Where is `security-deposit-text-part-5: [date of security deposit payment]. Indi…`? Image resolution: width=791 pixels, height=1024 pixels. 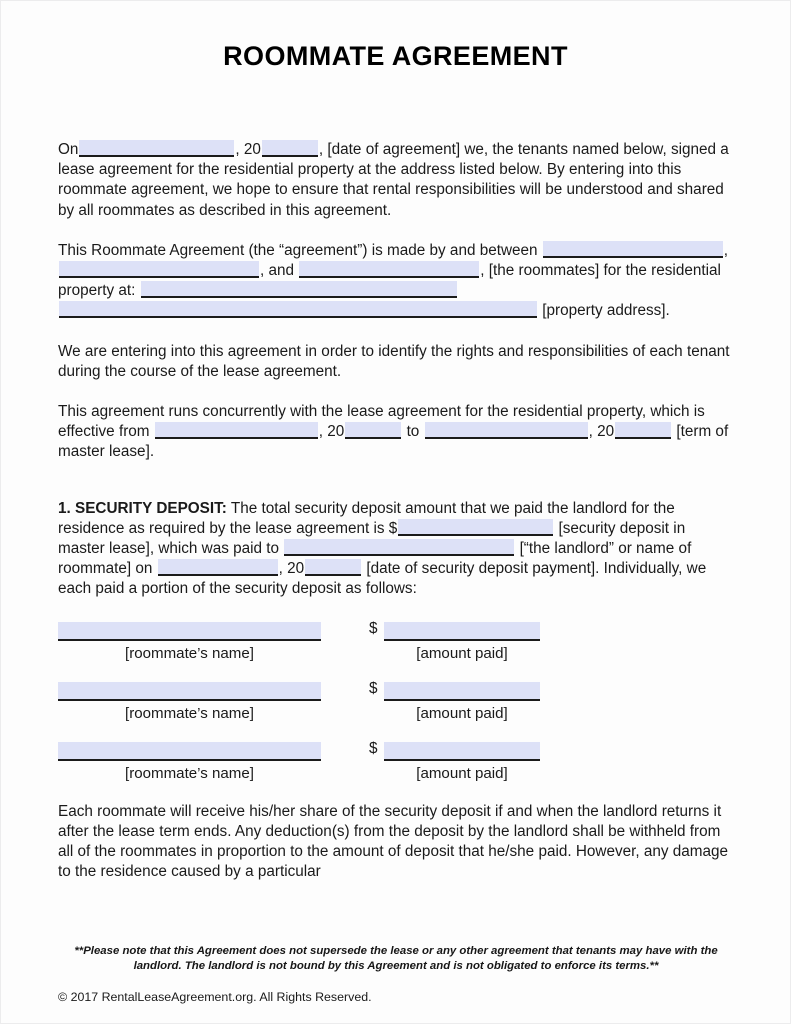
security-deposit-text-part-5: [date of security deposit payment]. Indi… is located at coordinates (382, 579).